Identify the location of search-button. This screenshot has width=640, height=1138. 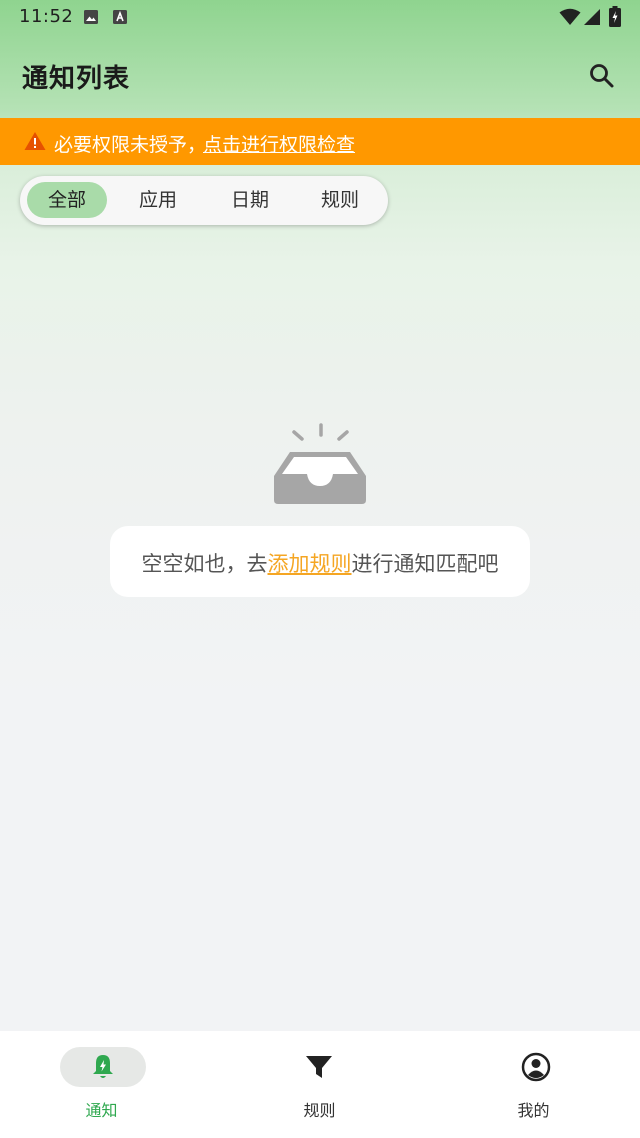
(602, 76).